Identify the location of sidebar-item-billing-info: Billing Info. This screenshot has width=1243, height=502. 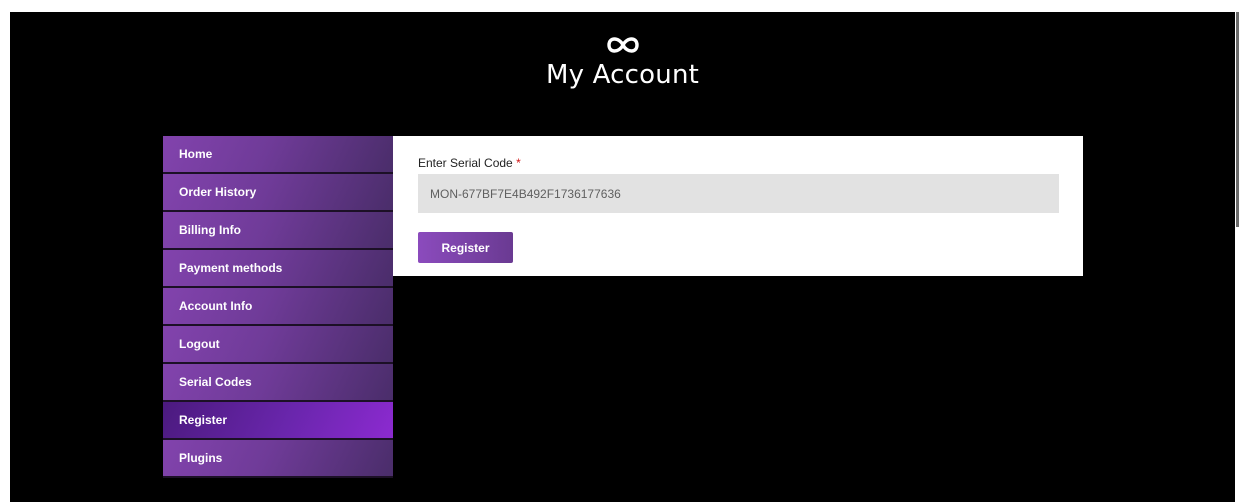
(278, 231).